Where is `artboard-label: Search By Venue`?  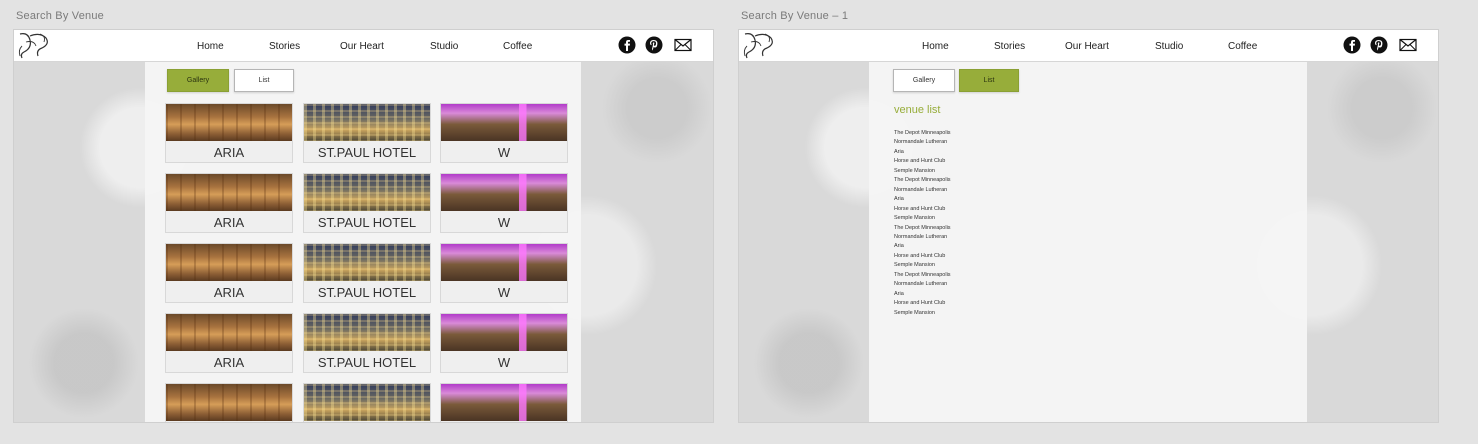
artboard-label: Search By Venue is located at coordinates (60, 16).